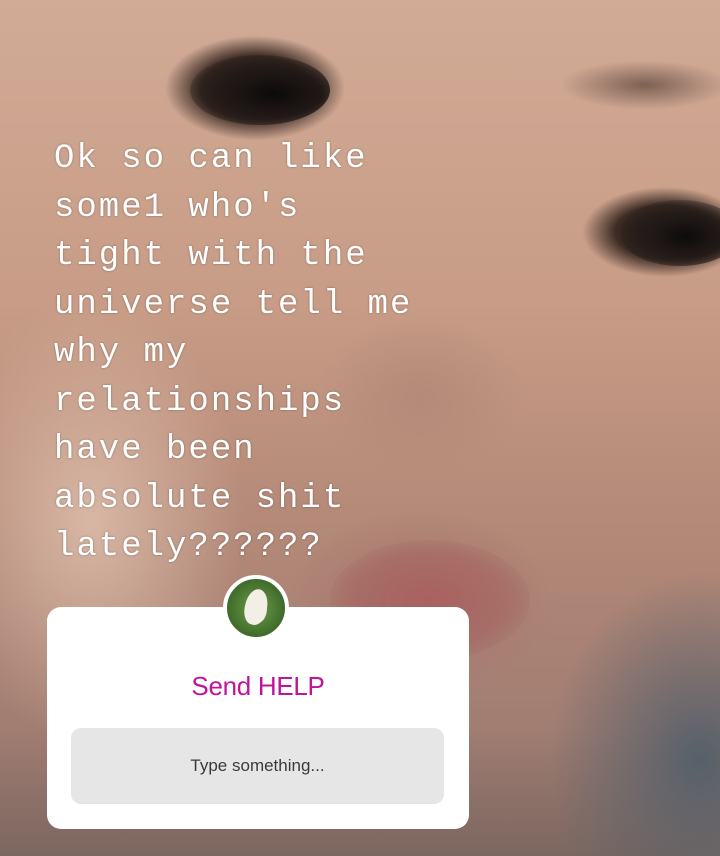 Image resolution: width=720 pixels, height=856 pixels. Describe the element at coordinates (640, 85) in the screenshot. I see `photo-eyebrow` at that location.